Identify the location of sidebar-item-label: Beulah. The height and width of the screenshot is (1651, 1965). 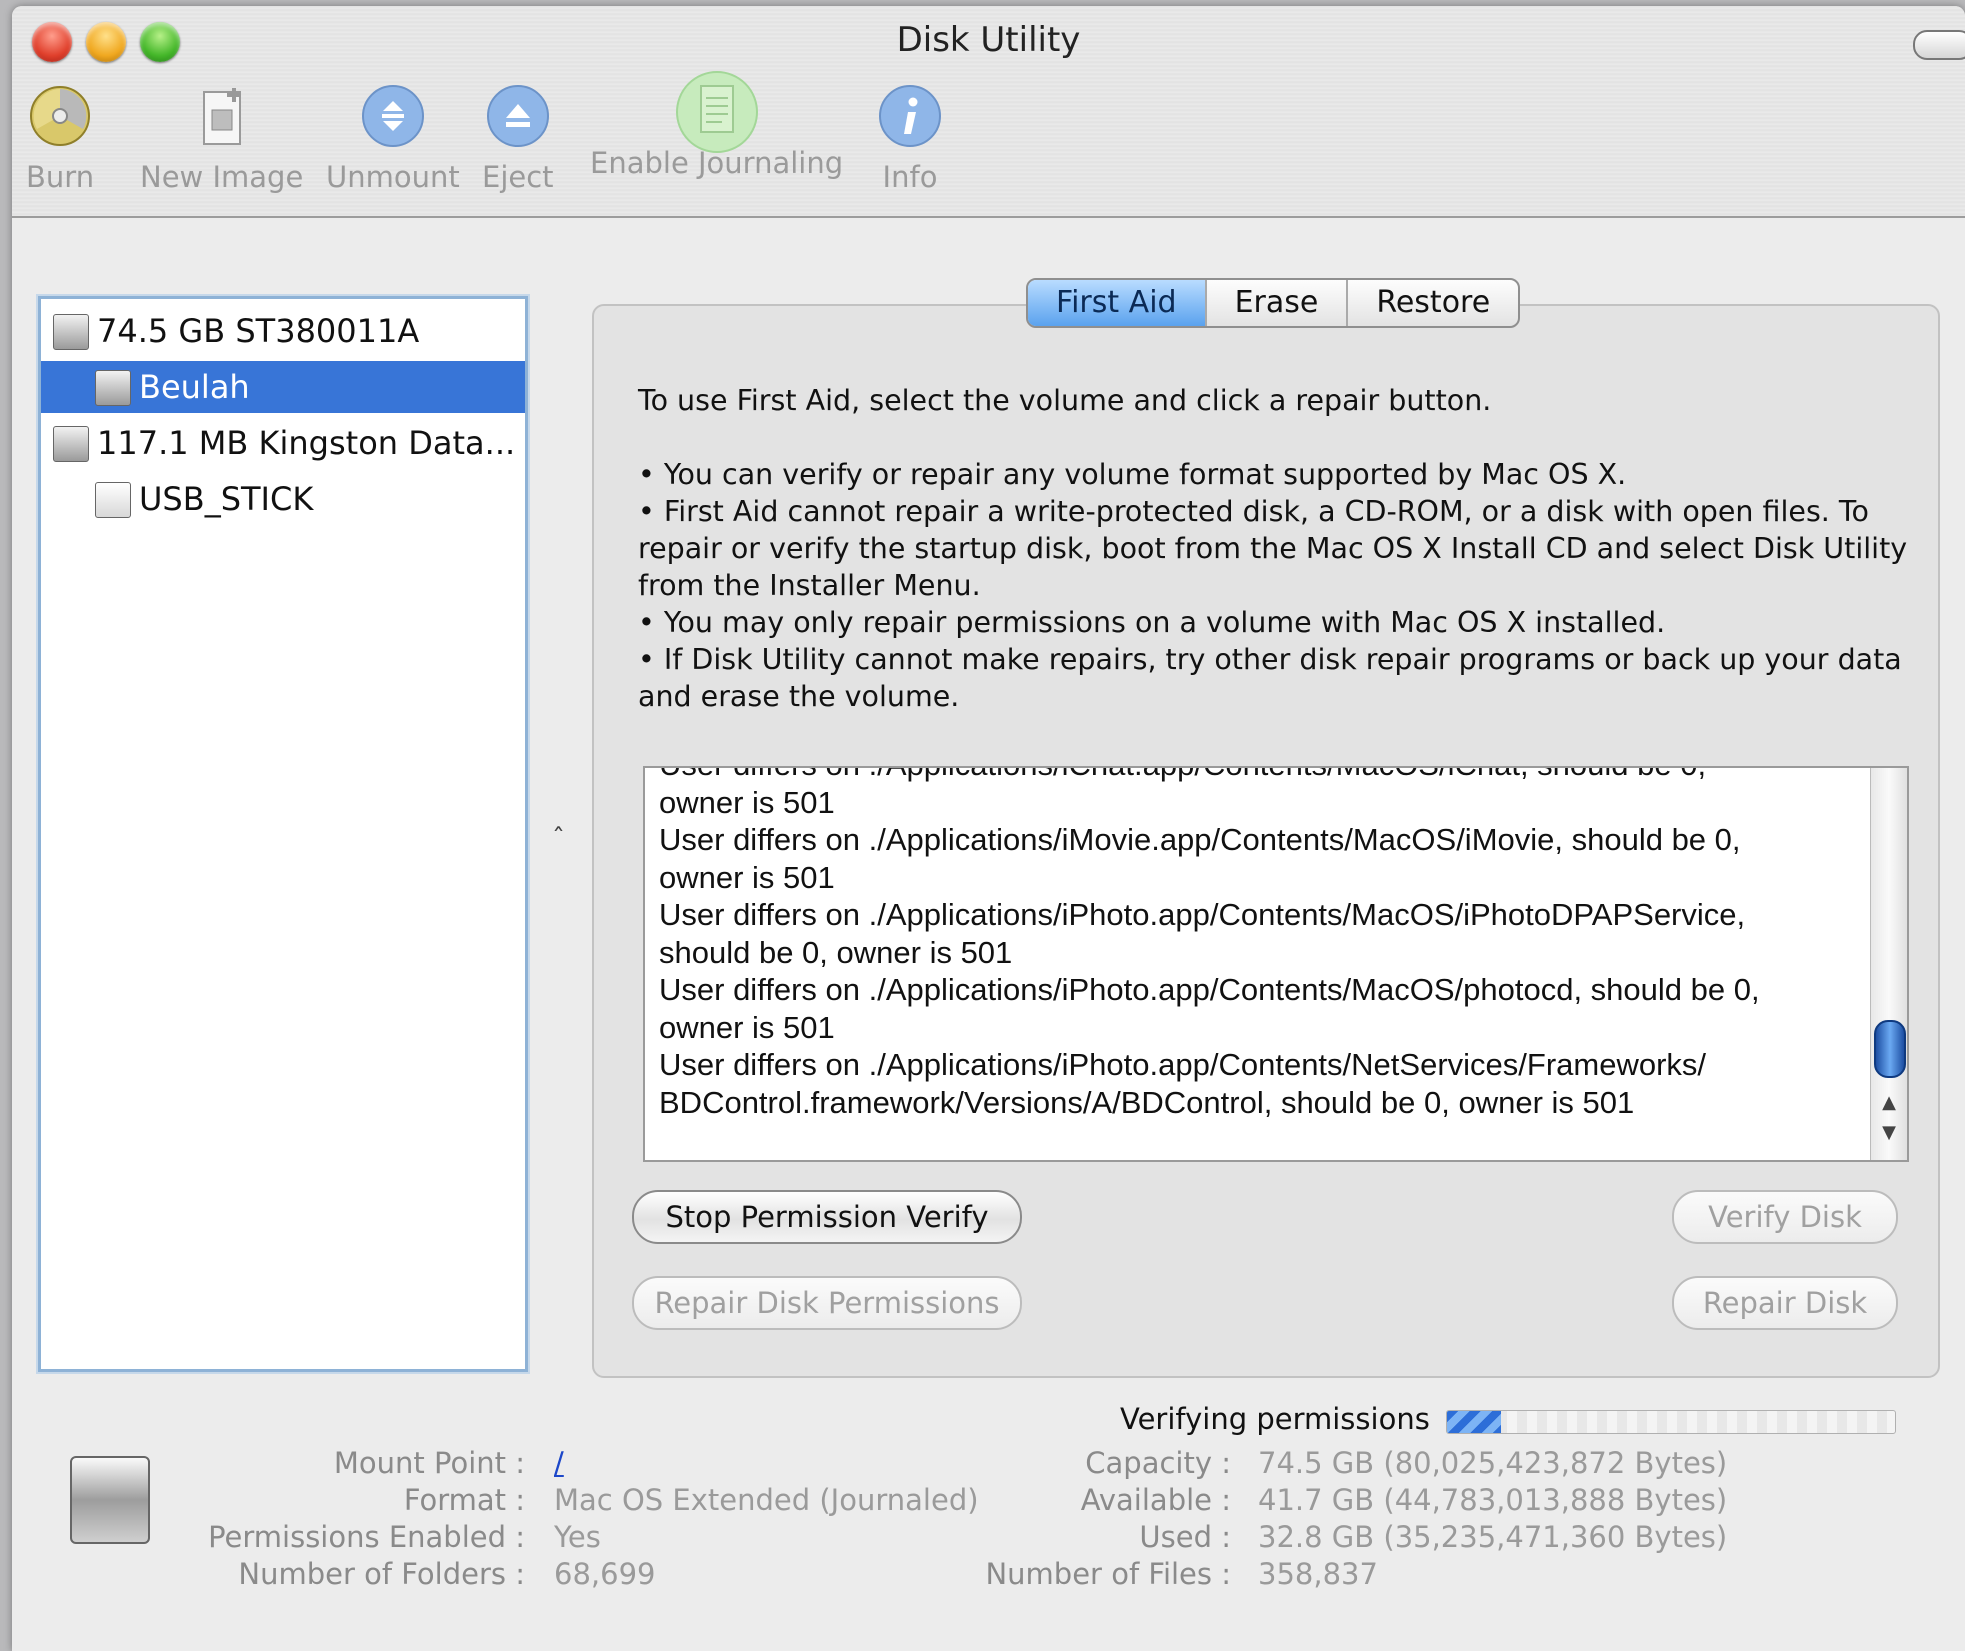
(194, 387).